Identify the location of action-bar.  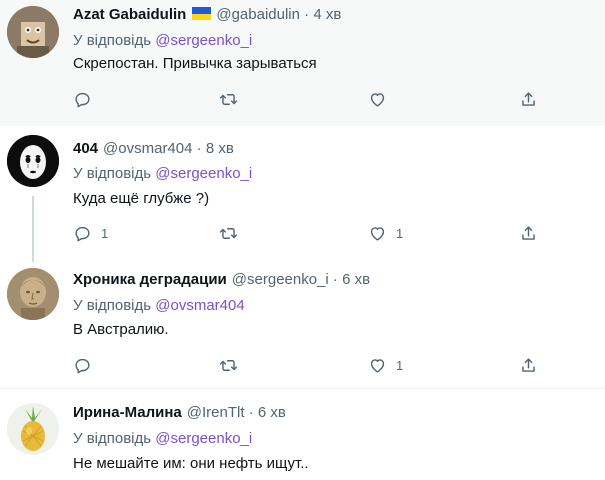
(302, 99).